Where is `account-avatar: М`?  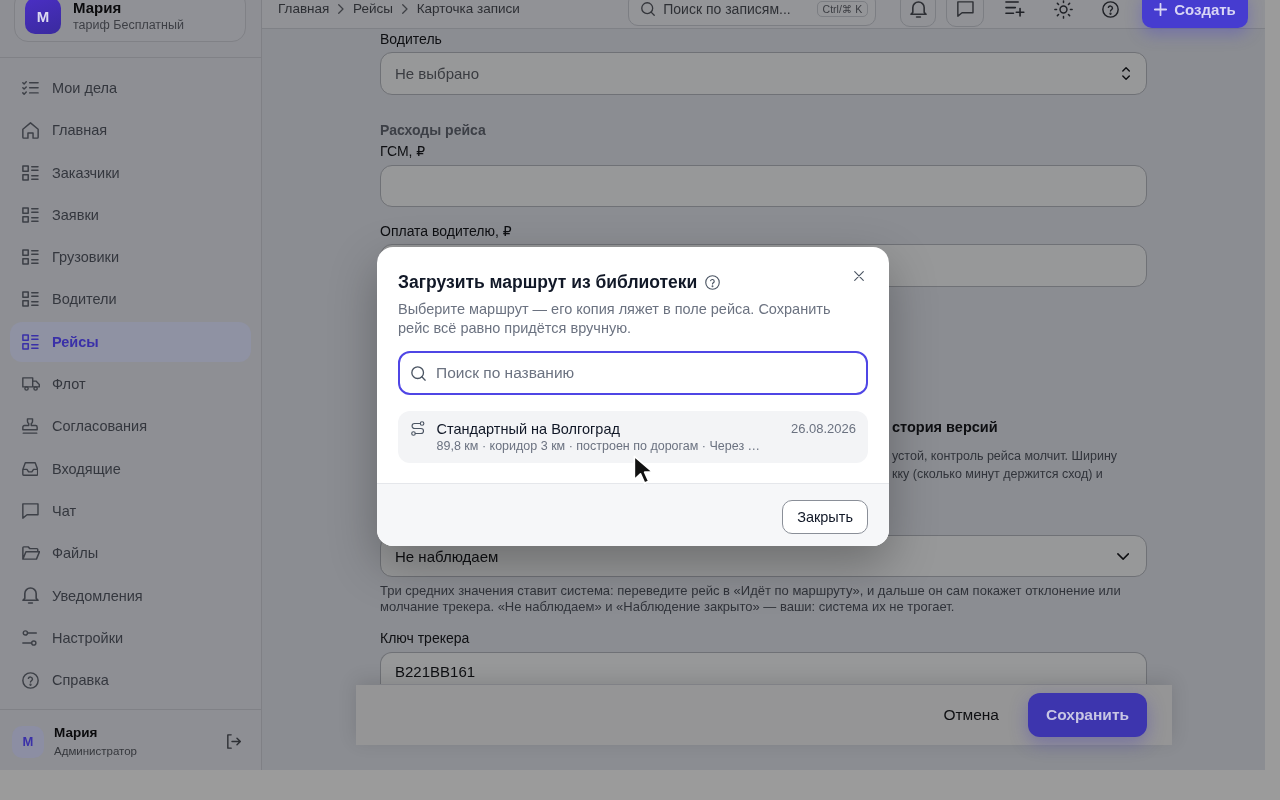 account-avatar: М is located at coordinates (43, 17).